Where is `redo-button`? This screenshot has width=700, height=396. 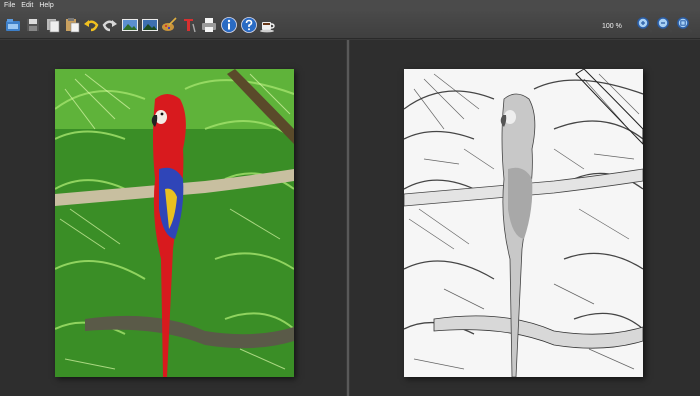 redo-button is located at coordinates (110, 25).